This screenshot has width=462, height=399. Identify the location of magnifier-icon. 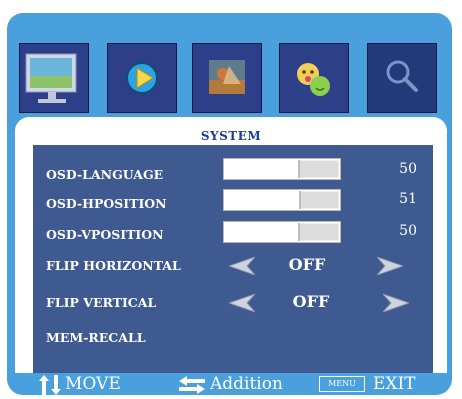
(402, 76).